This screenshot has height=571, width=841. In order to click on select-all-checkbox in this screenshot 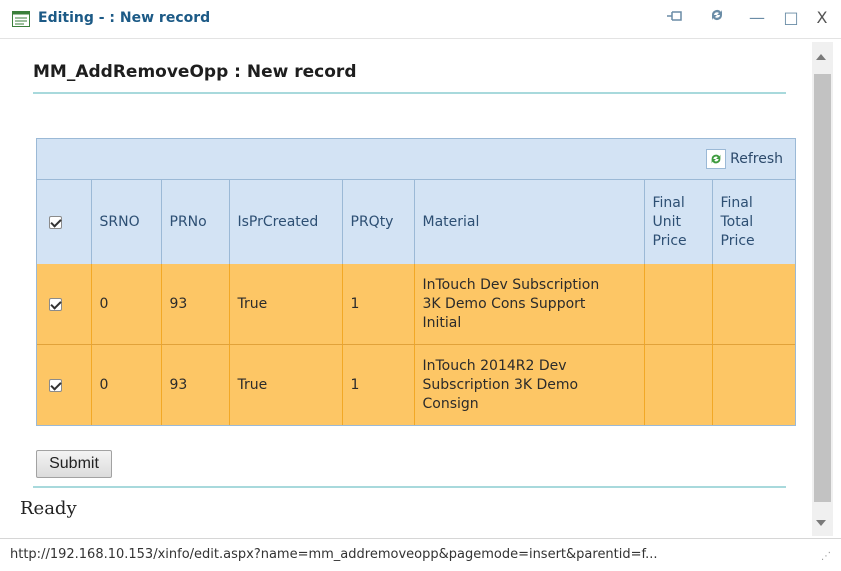, I will do `click(55, 222)`.